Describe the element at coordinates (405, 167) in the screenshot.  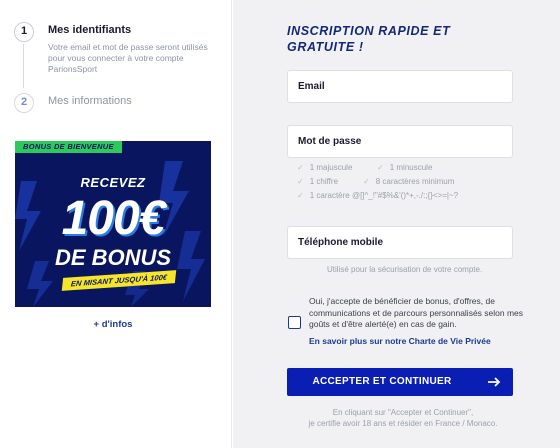
I see `rule-lowercase: ✓ 1 minuscule` at that location.